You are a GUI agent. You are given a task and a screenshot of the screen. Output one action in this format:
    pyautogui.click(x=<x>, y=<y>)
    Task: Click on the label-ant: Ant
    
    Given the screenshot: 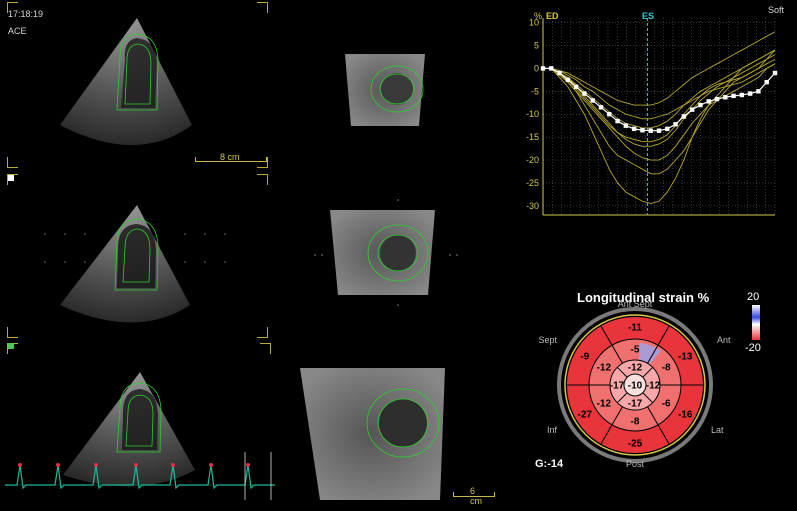 What is the action you would take?
    pyautogui.click(x=724, y=340)
    